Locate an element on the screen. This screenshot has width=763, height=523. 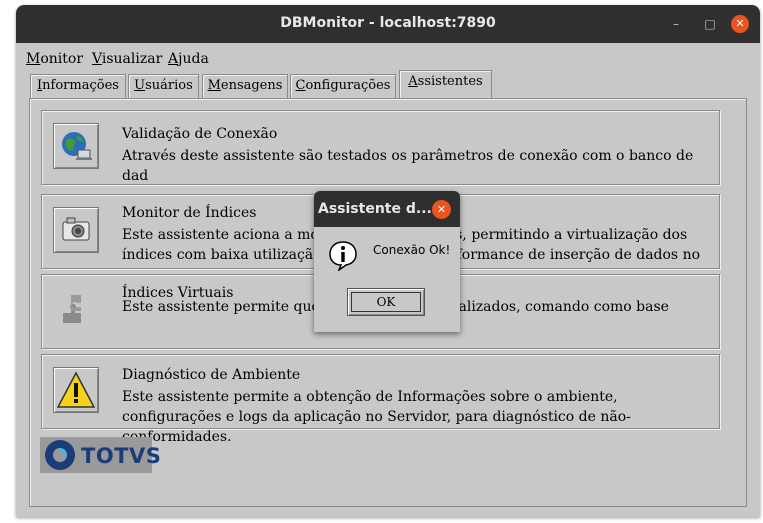
card-title: Monitor de Índices is located at coordinates (189, 213).